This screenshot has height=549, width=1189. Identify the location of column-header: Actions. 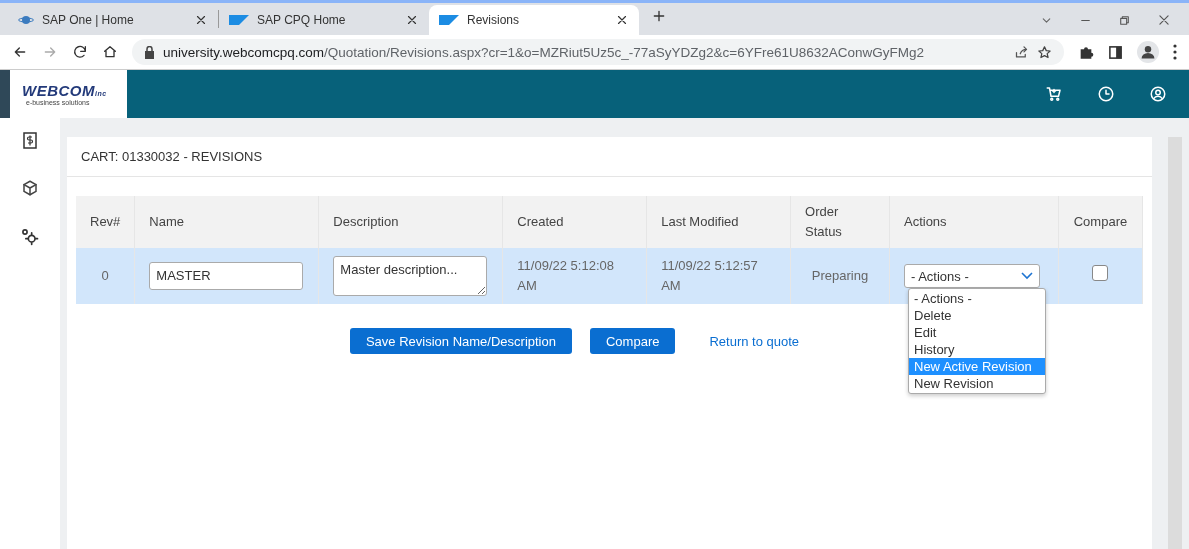
(974, 222).